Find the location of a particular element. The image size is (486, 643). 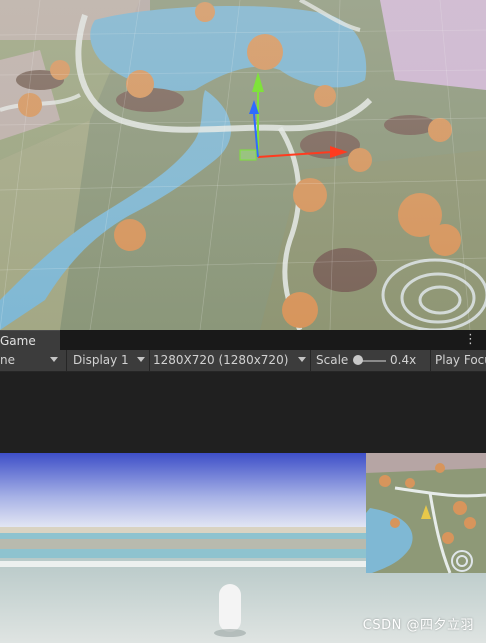

game-view-letterbox is located at coordinates (243, 412).